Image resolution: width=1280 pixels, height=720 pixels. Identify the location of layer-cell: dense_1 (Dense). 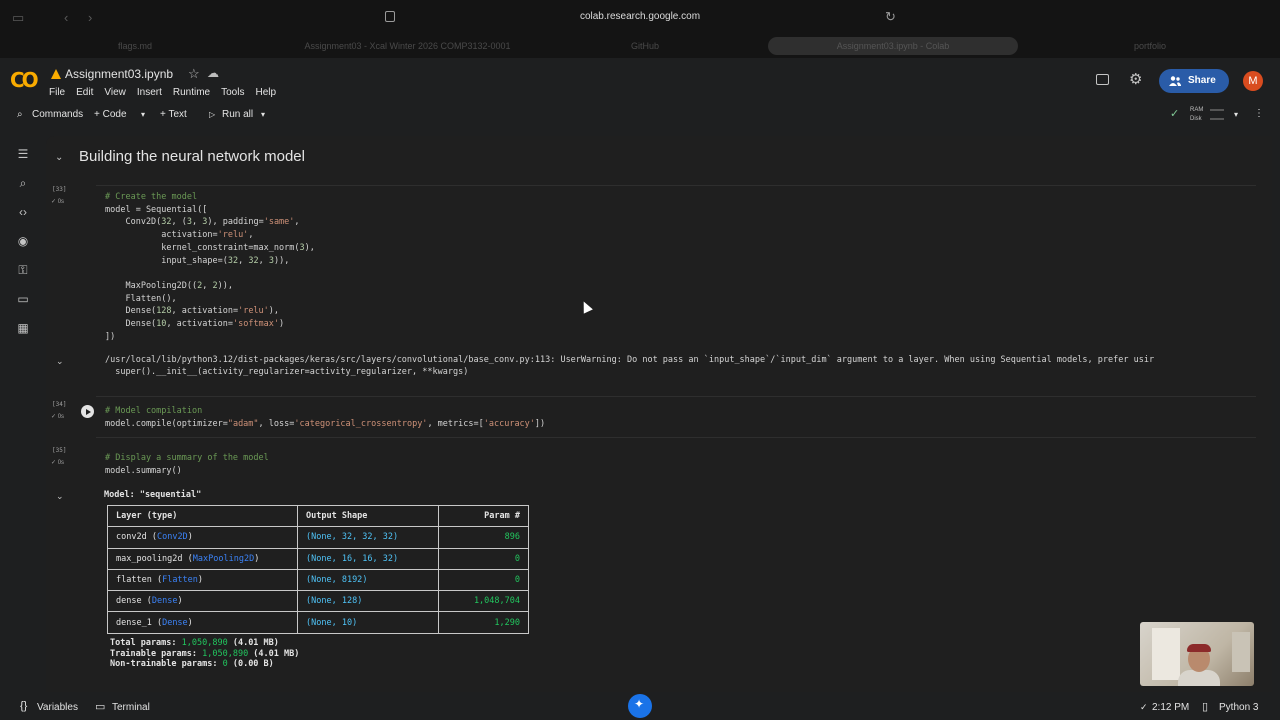
(202, 622).